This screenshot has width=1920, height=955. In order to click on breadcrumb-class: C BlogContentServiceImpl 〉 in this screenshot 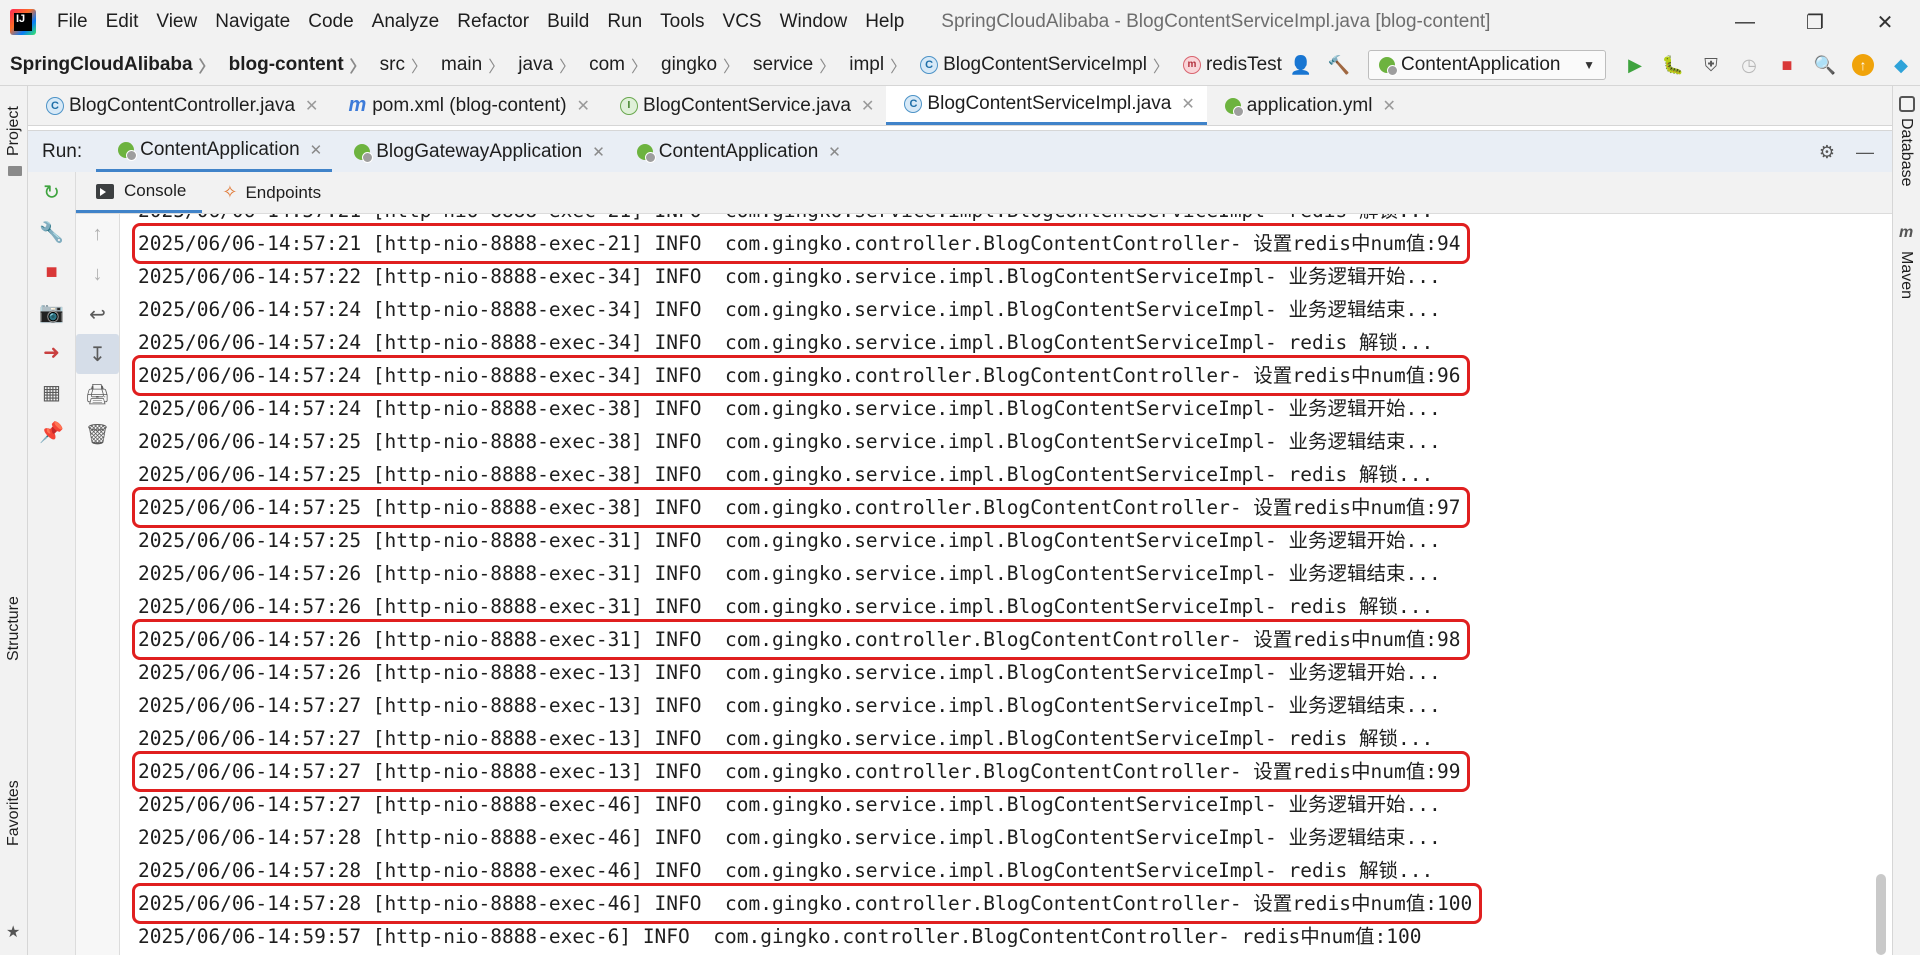, I will do `click(1041, 65)`.